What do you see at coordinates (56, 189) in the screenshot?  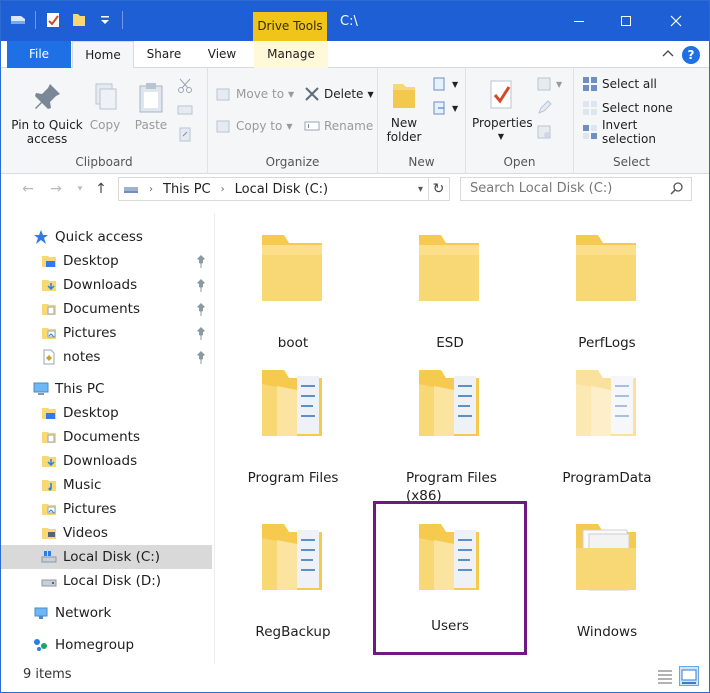 I see `forward-arrow-icon: →` at bounding box center [56, 189].